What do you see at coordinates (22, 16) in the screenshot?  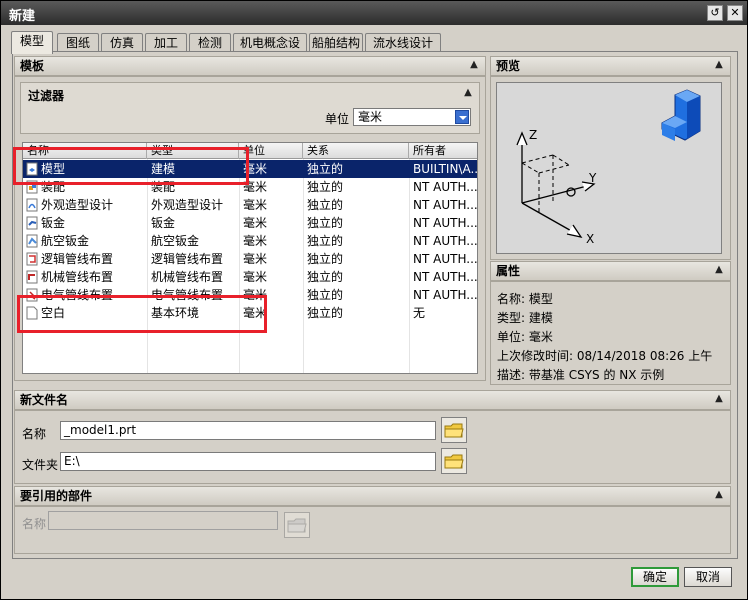 I see `window-title: 新建` at bounding box center [22, 16].